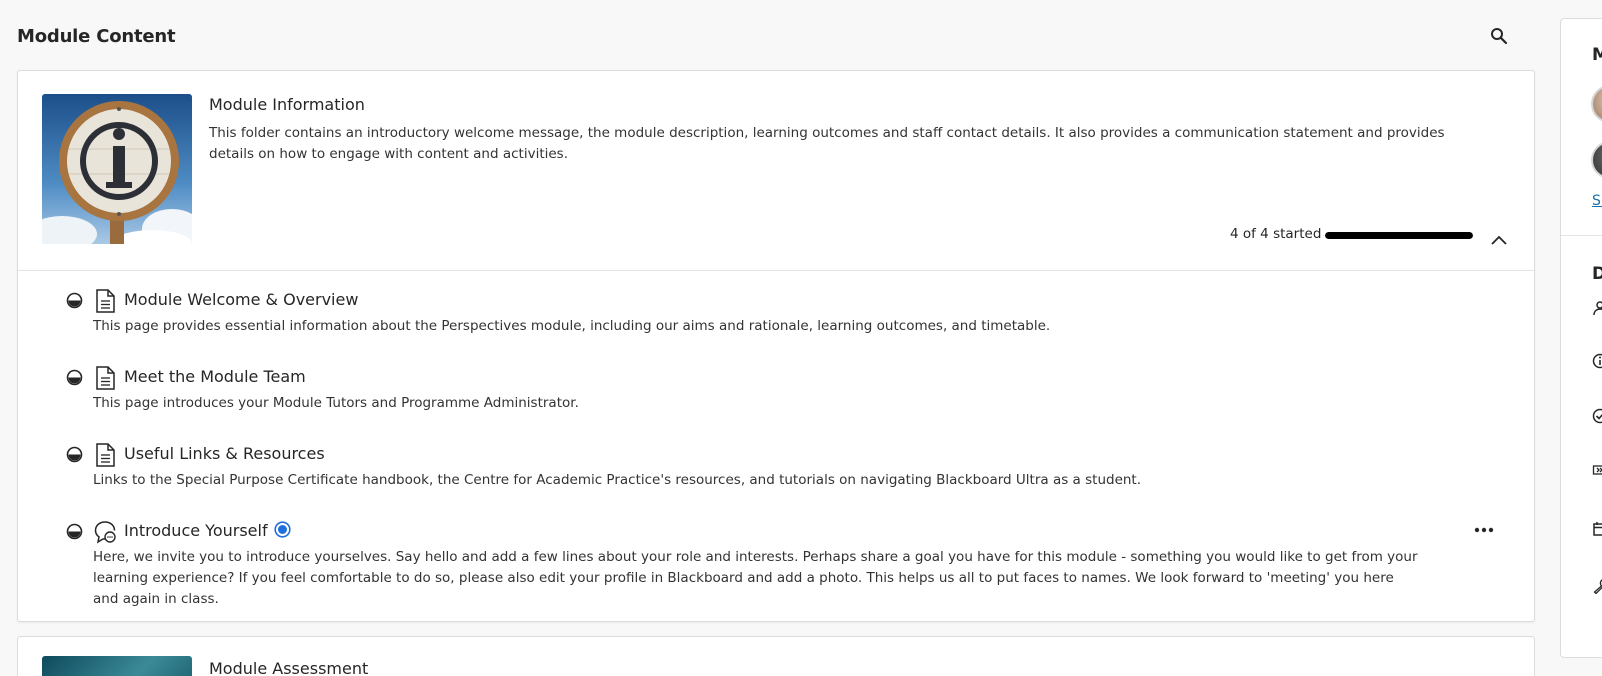 The image size is (1602, 676). What do you see at coordinates (1597, 586) in the screenshot?
I see `wrench-icon` at bounding box center [1597, 586].